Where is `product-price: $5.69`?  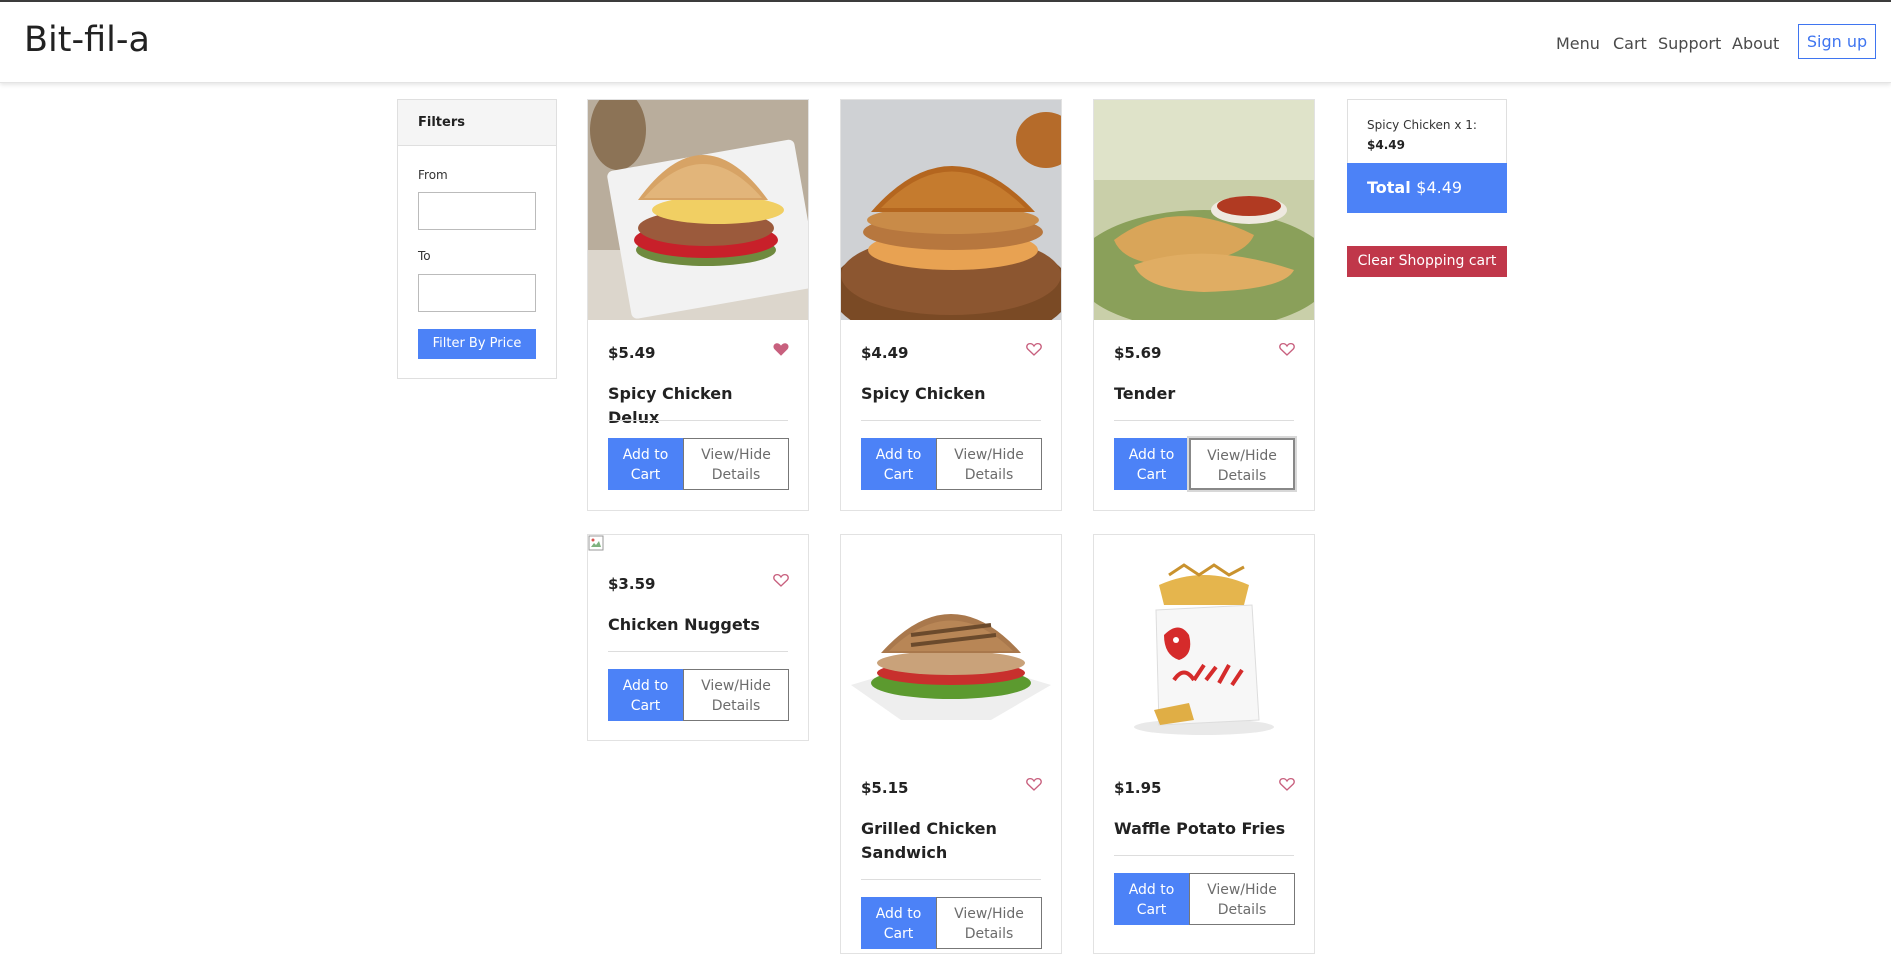 product-price: $5.69 is located at coordinates (1138, 353).